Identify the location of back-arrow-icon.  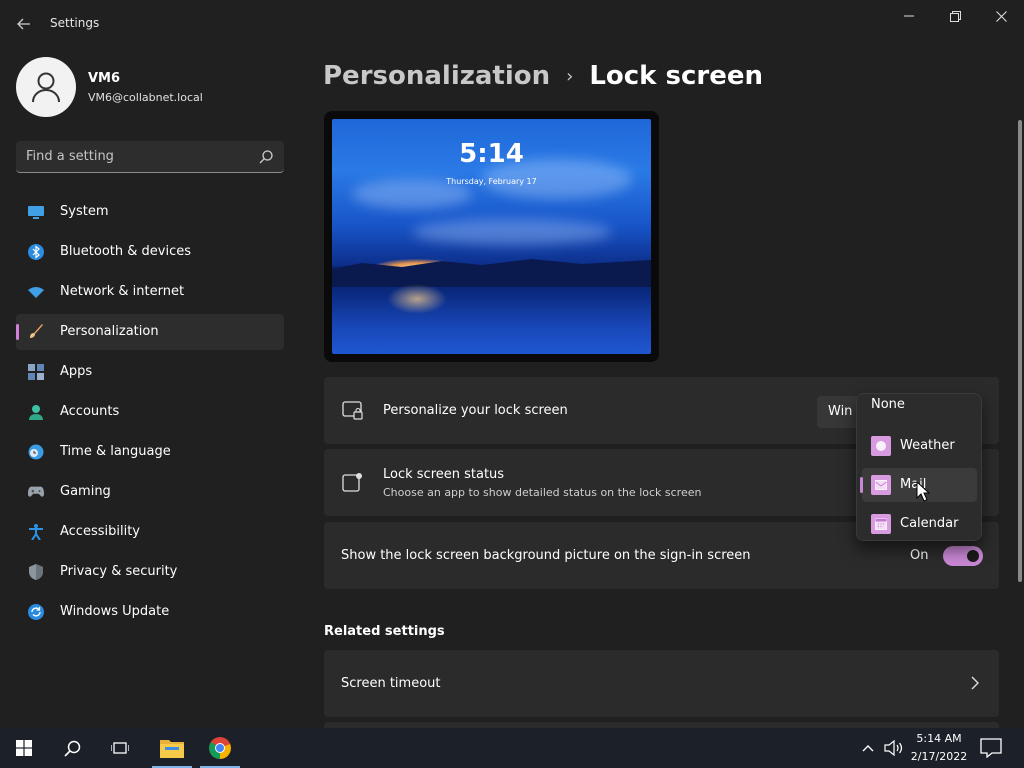
(23, 24).